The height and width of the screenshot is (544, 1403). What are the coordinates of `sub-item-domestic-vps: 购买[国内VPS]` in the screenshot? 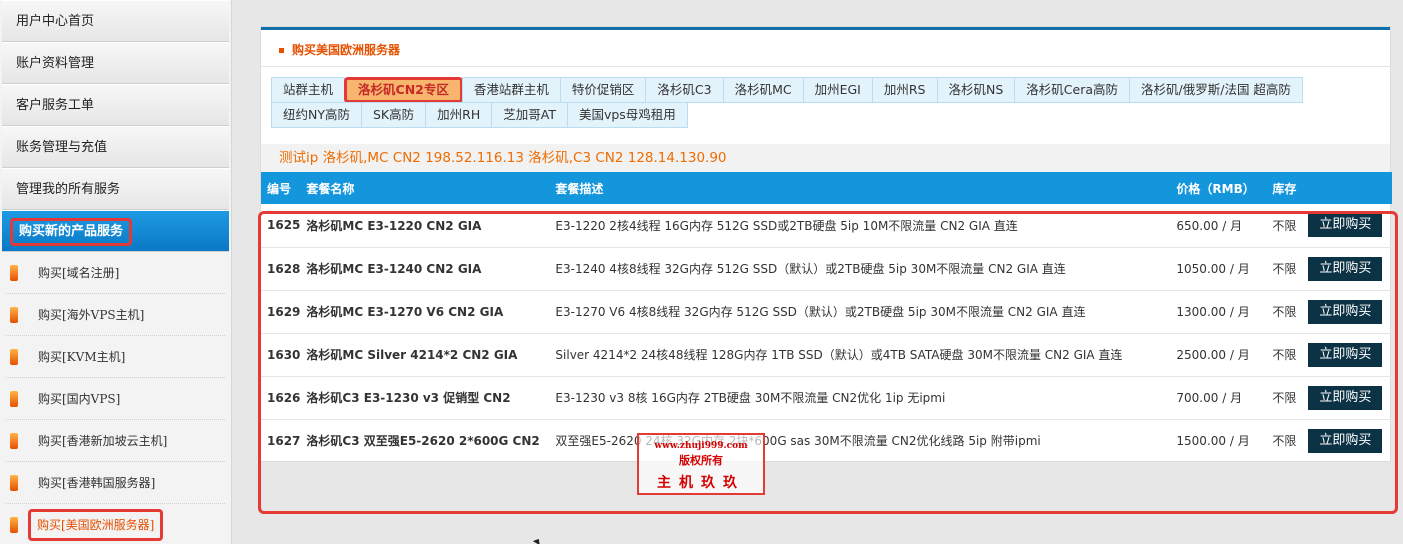 It's located at (115, 399).